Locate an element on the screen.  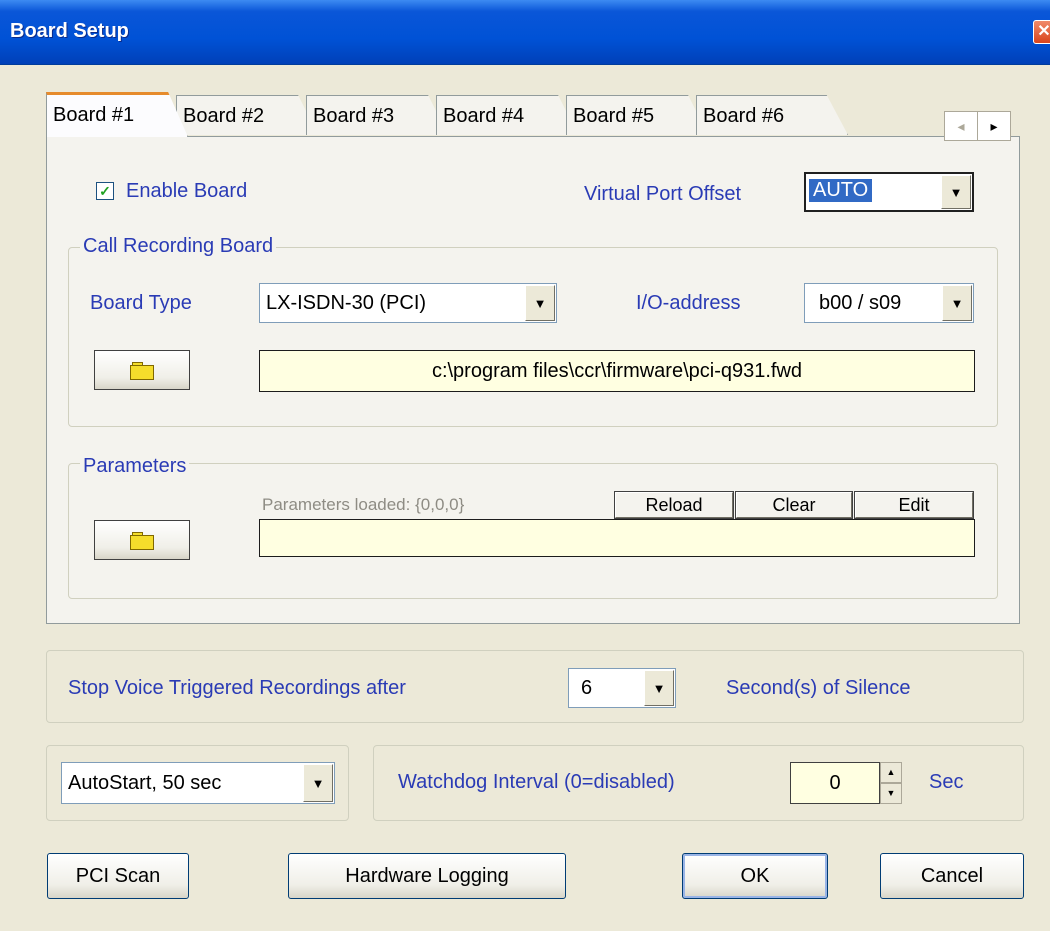
spin-down-icon: ▼ is located at coordinates (891, 793).